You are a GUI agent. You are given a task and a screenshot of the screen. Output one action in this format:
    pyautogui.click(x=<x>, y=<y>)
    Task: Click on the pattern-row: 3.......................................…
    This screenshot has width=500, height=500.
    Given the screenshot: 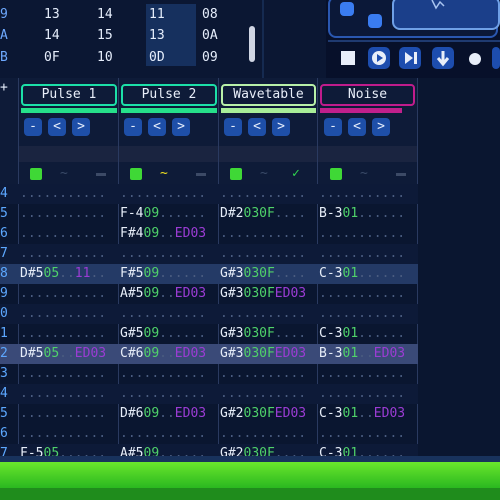 What is the action you would take?
    pyautogui.click(x=209, y=374)
    